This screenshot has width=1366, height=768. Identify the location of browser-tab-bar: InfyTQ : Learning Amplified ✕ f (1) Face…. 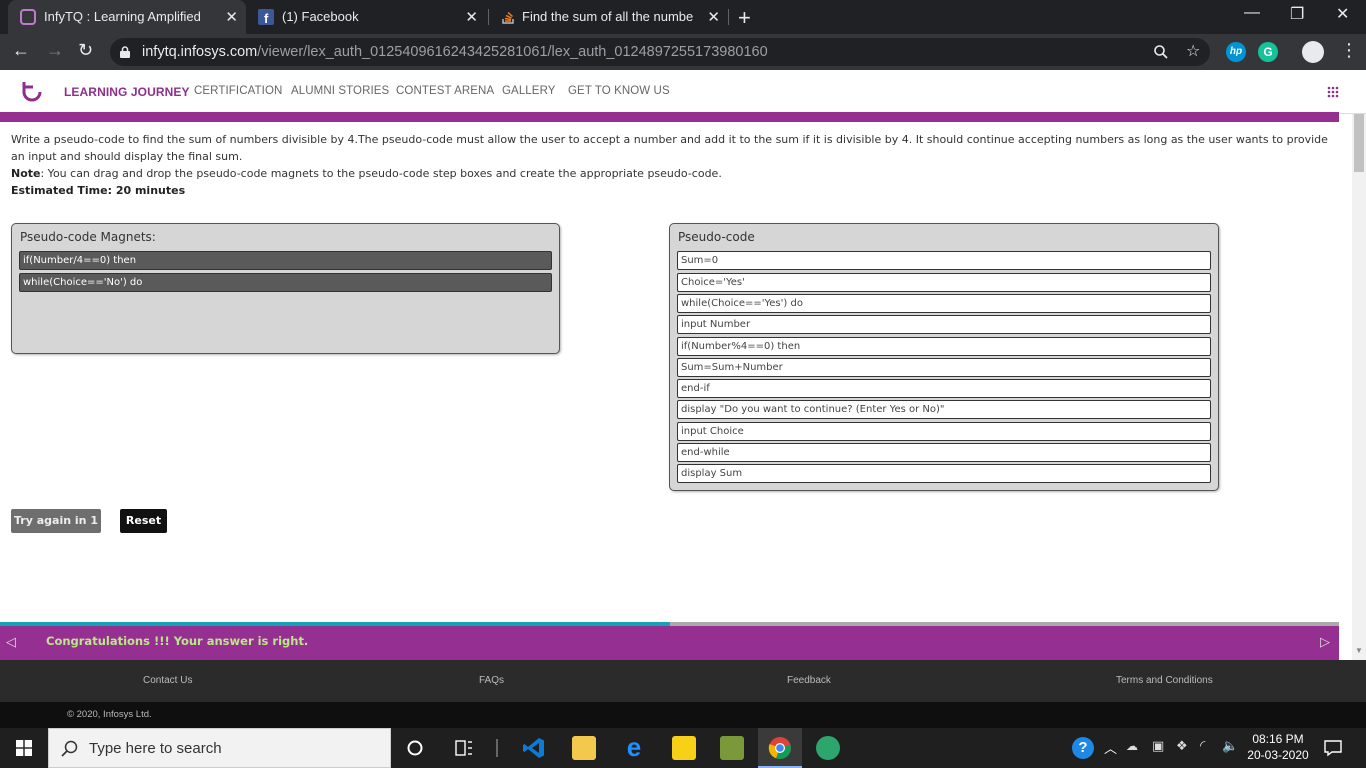
(683, 17).